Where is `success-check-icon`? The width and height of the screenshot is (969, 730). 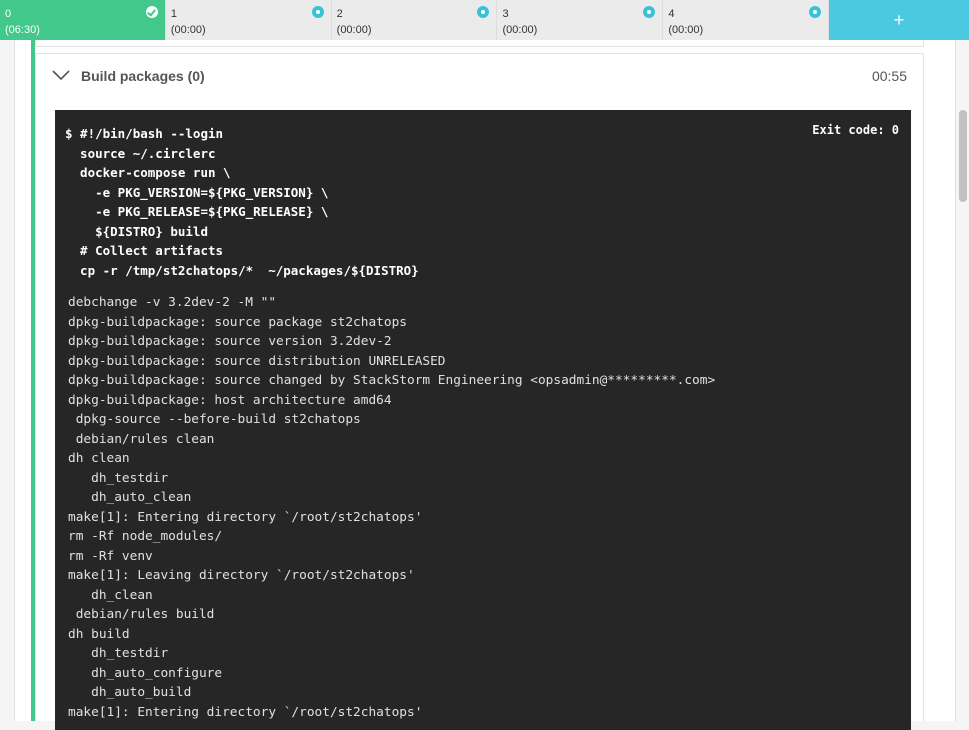 success-check-icon is located at coordinates (151, 12).